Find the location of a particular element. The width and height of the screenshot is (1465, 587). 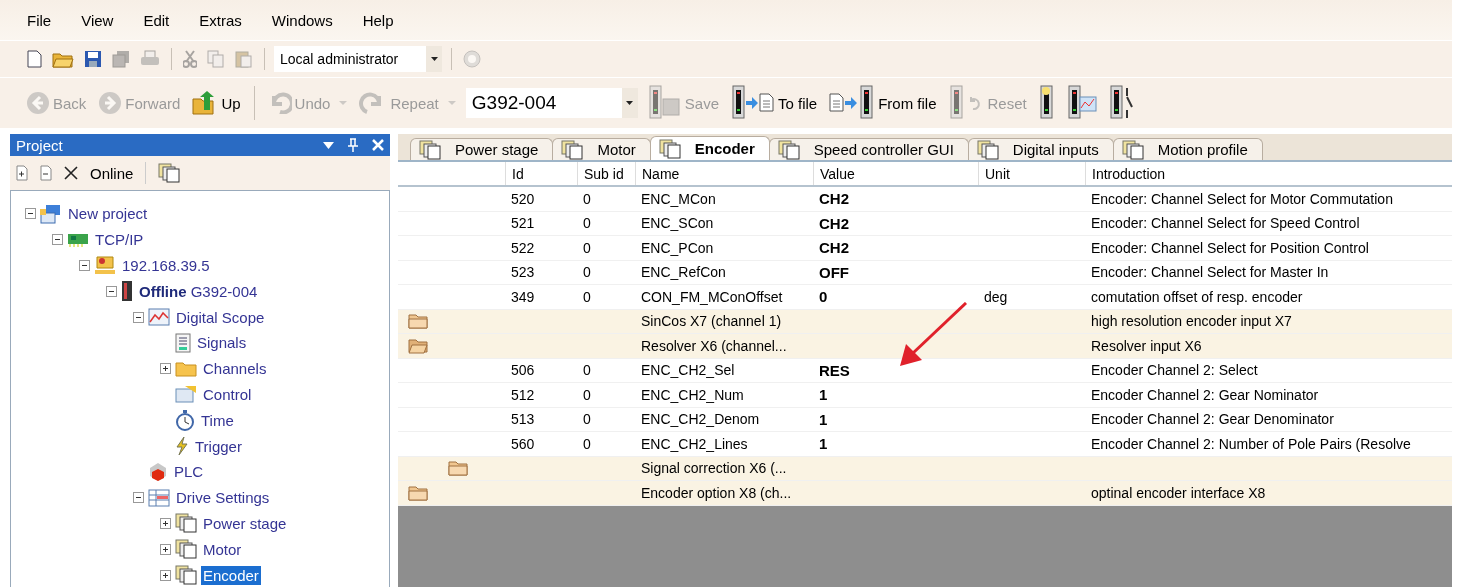

pin-icon is located at coordinates (353, 145).